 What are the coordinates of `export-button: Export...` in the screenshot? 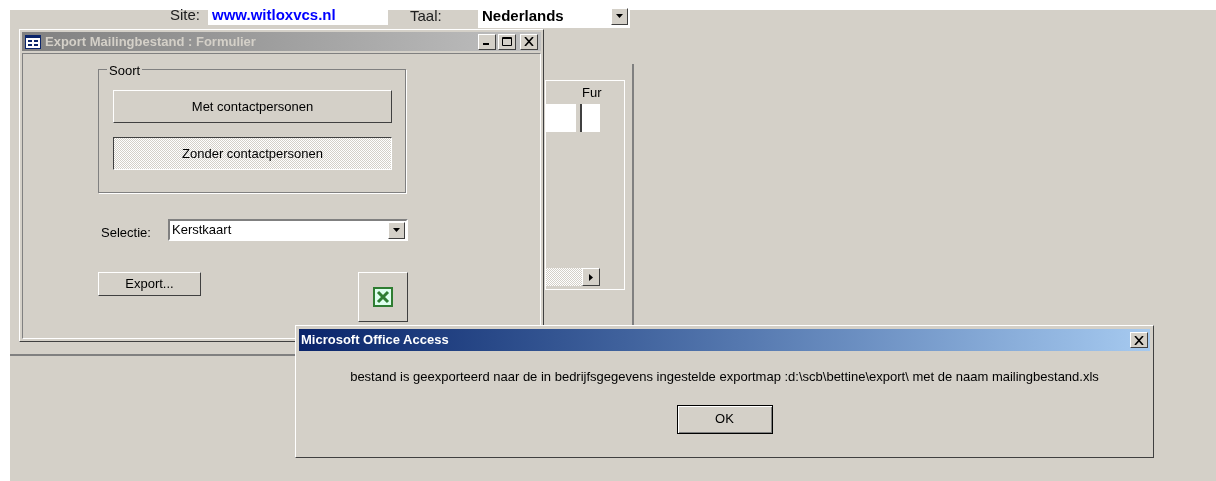 It's located at (149, 284).